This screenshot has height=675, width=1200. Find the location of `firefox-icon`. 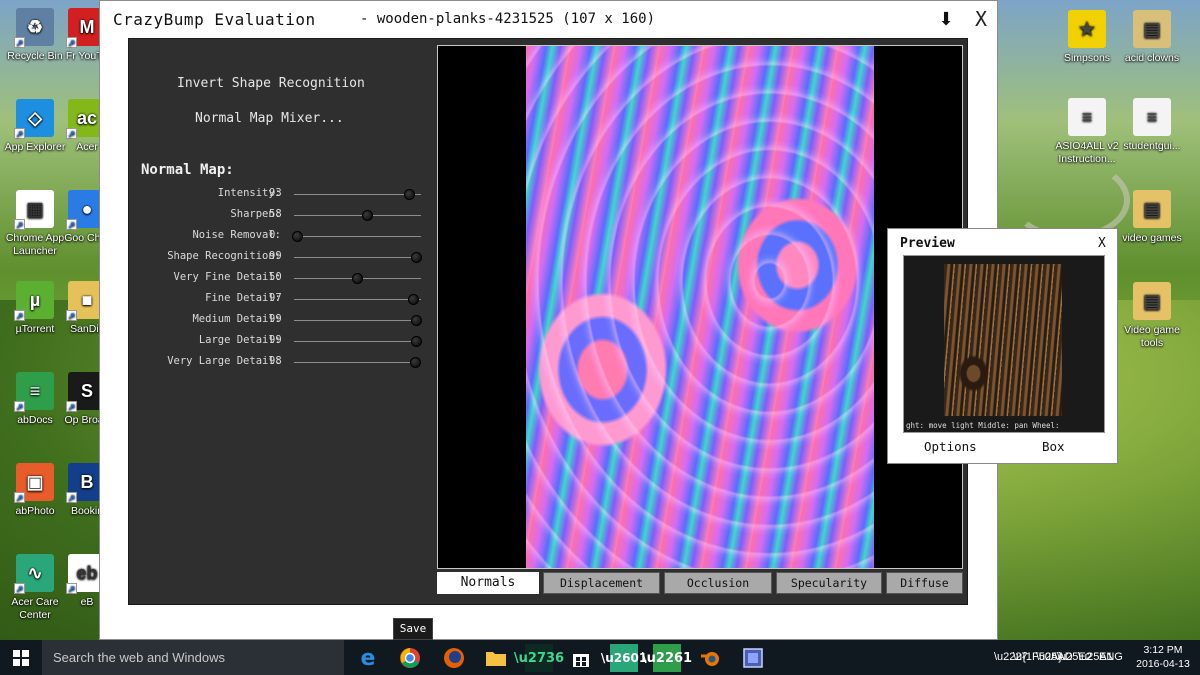

firefox-icon is located at coordinates (454, 658).